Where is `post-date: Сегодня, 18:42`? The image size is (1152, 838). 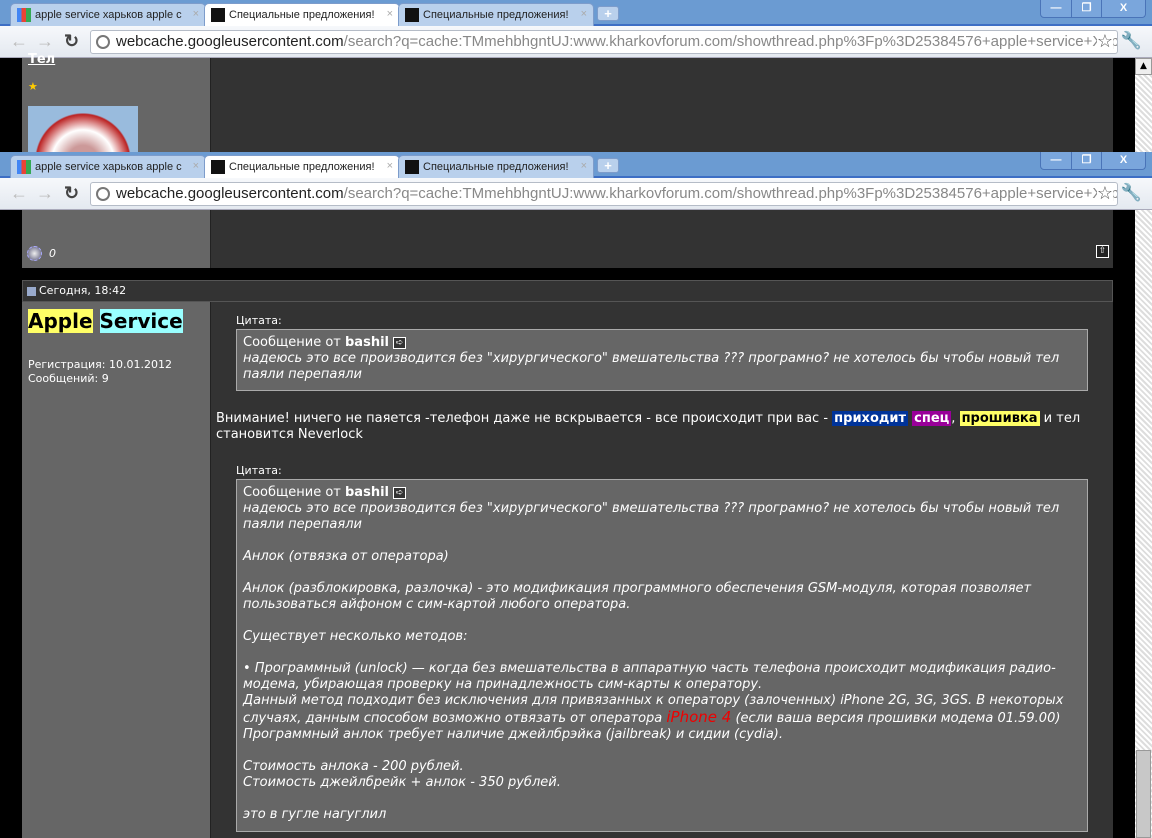
post-date: Сегодня, 18:42 is located at coordinates (83, 290).